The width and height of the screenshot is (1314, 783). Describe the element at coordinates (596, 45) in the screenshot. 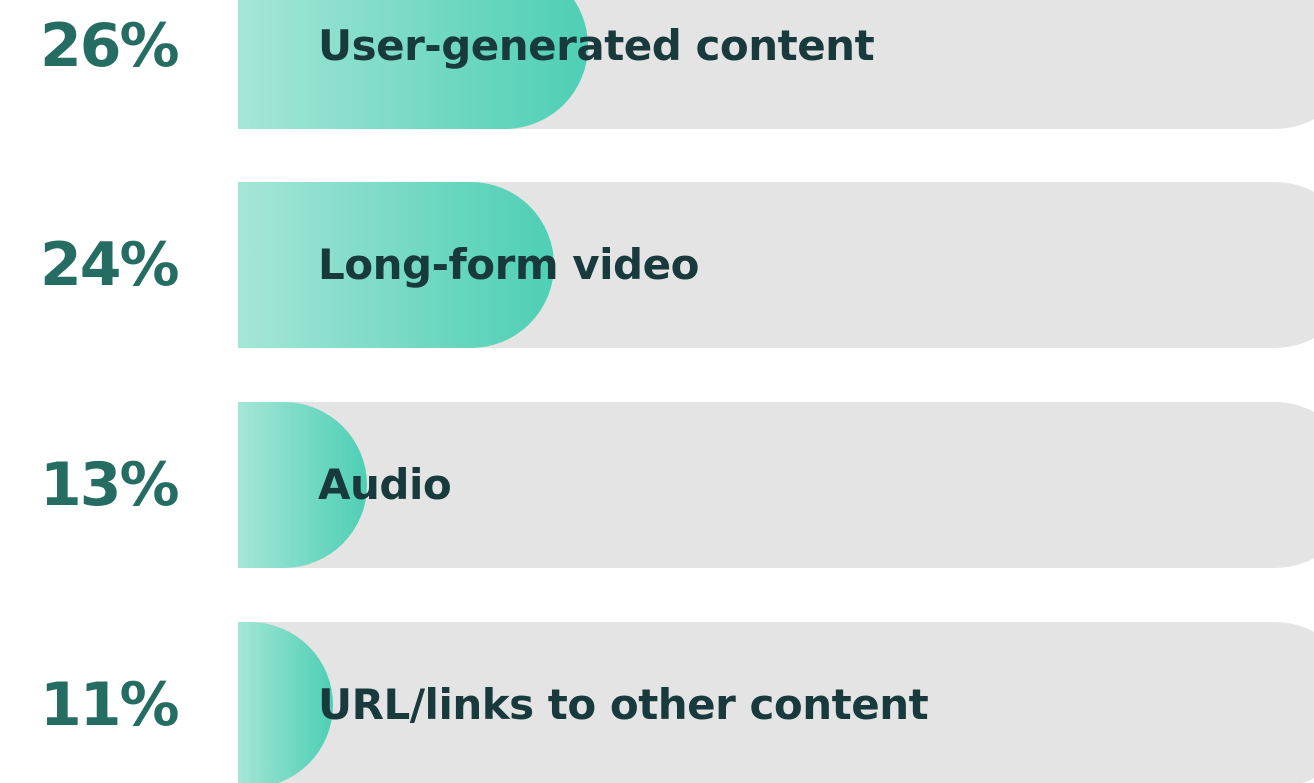

I see `category-label: User-generated content` at that location.